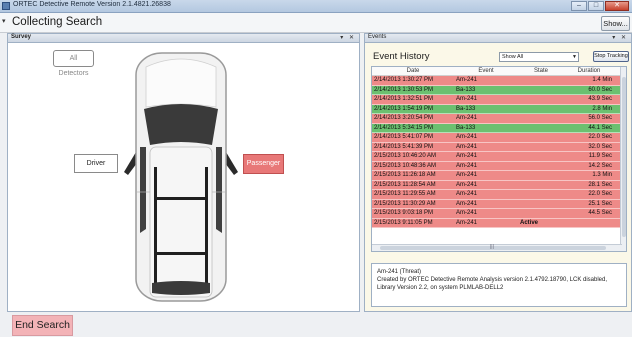 Image resolution: width=632 pixels, height=337 pixels. Describe the element at coordinates (600, 165) in the screenshot. I see `cell-duration: 14.2 Sec` at that location.